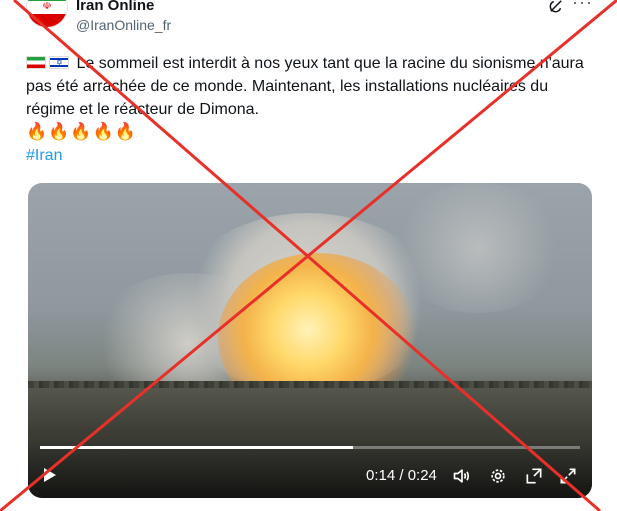  Describe the element at coordinates (81, 131) in the screenshot. I see `fire-emojis: 🔥🔥🔥🔥🔥` at that location.